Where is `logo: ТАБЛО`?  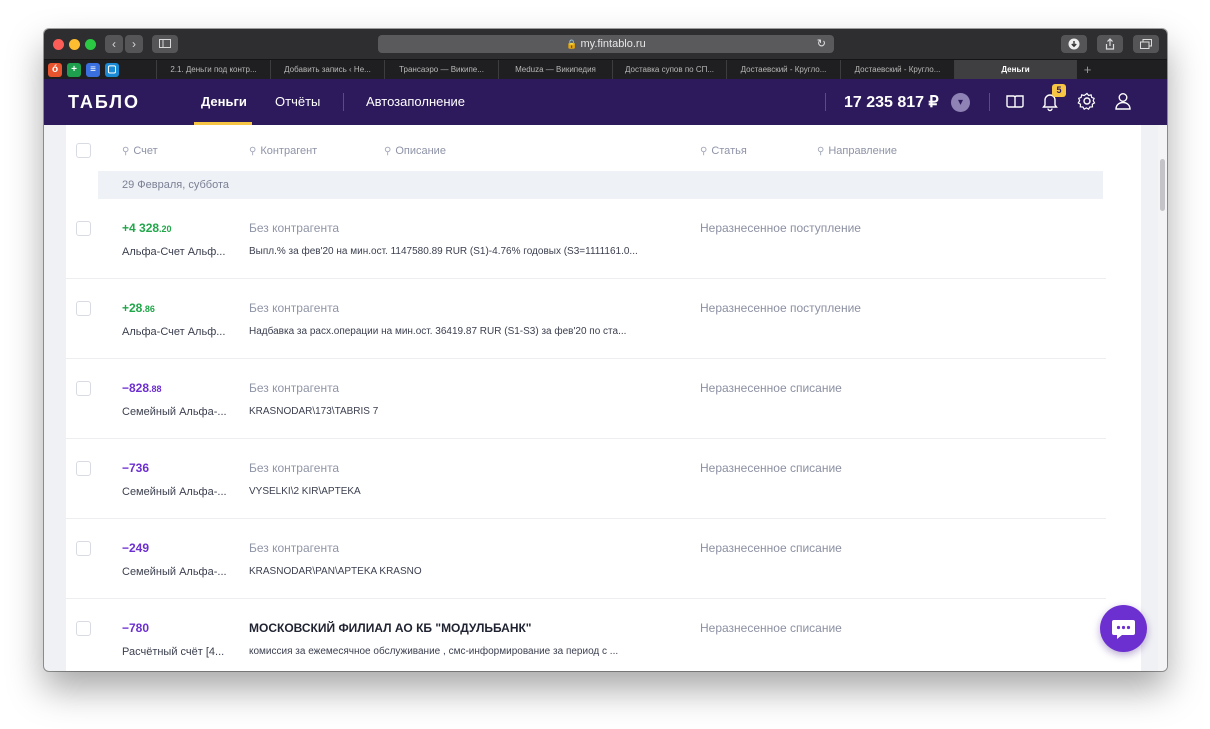
logo: ТАБЛО is located at coordinates (104, 102).